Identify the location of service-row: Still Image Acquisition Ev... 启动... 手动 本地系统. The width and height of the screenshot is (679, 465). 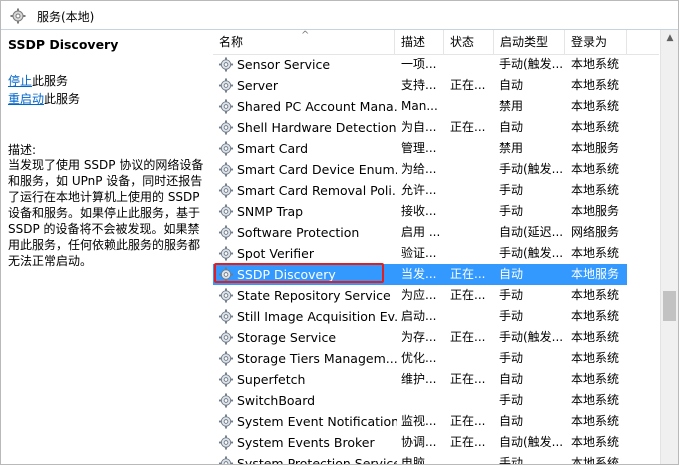
(420, 316).